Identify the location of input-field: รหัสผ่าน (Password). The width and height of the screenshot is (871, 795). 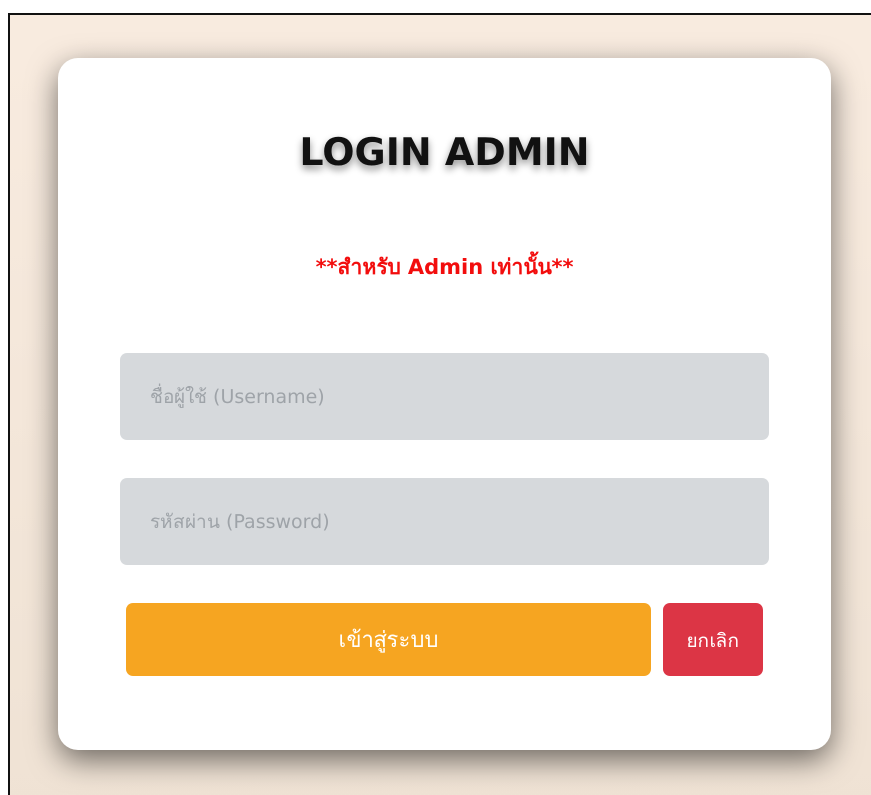
(444, 521).